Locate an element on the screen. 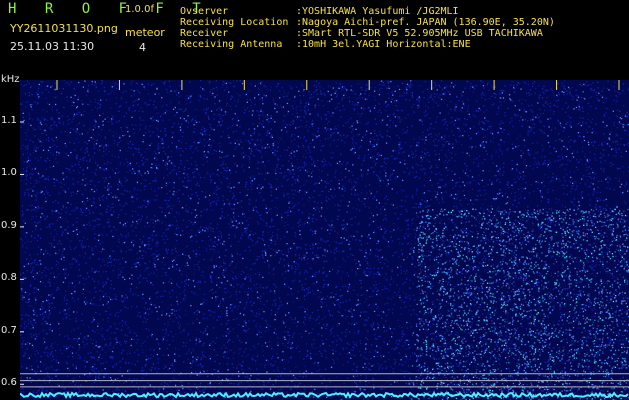 This screenshot has height=400, width=629. file-name: YY2611031130.png is located at coordinates (64, 28).